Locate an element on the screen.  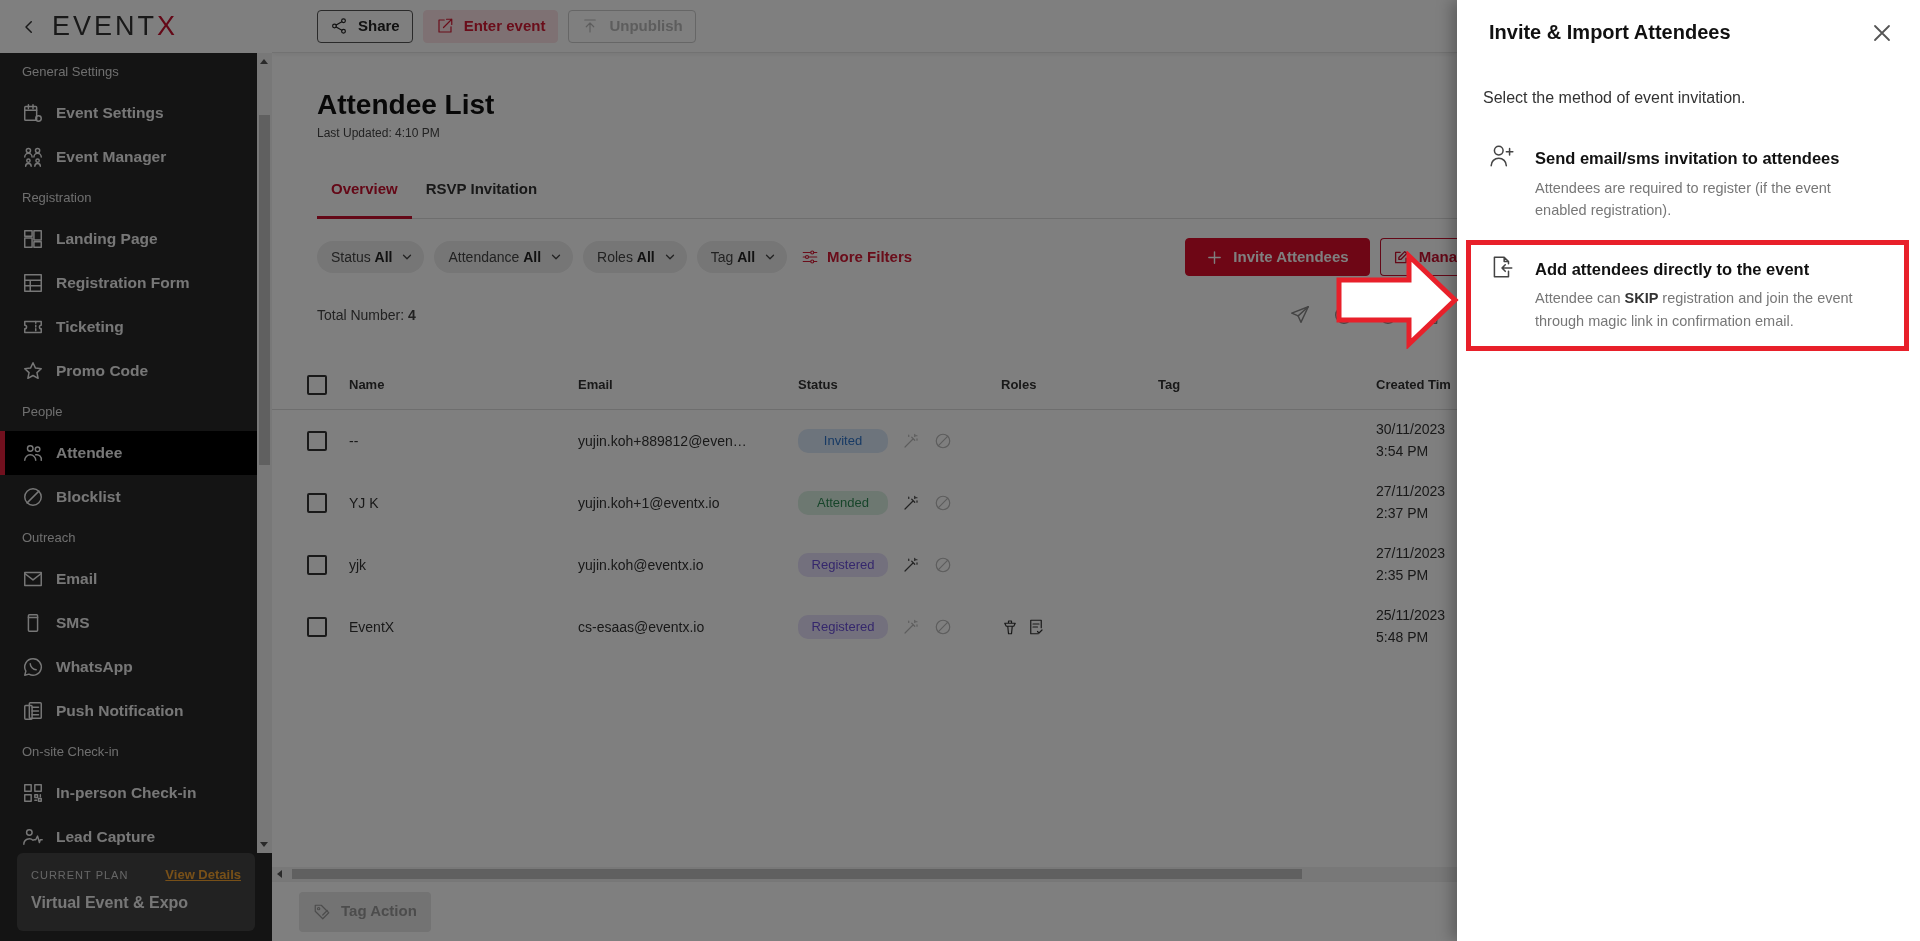
option-title: Send email/sms invitation to attendees is located at coordinates (1688, 158).